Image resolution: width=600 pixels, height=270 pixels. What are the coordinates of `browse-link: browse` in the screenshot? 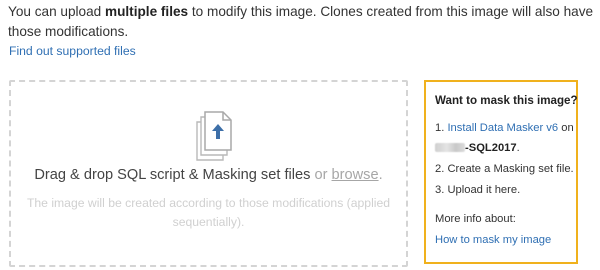 It's located at (355, 175).